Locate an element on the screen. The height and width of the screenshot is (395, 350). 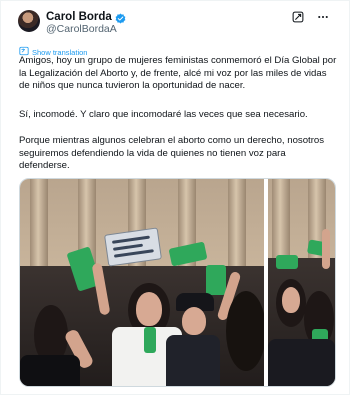
avatar is located at coordinates (29, 21).